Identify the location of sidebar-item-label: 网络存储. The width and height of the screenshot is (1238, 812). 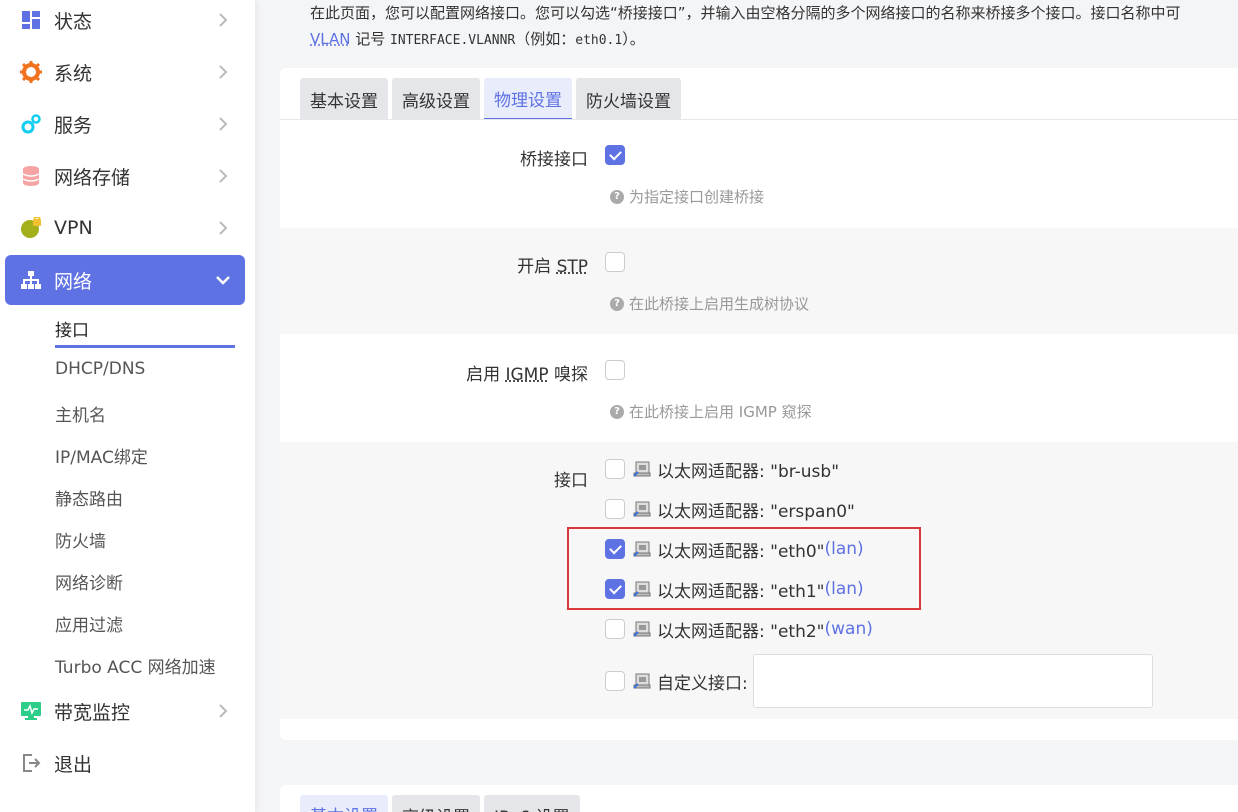
(133, 176).